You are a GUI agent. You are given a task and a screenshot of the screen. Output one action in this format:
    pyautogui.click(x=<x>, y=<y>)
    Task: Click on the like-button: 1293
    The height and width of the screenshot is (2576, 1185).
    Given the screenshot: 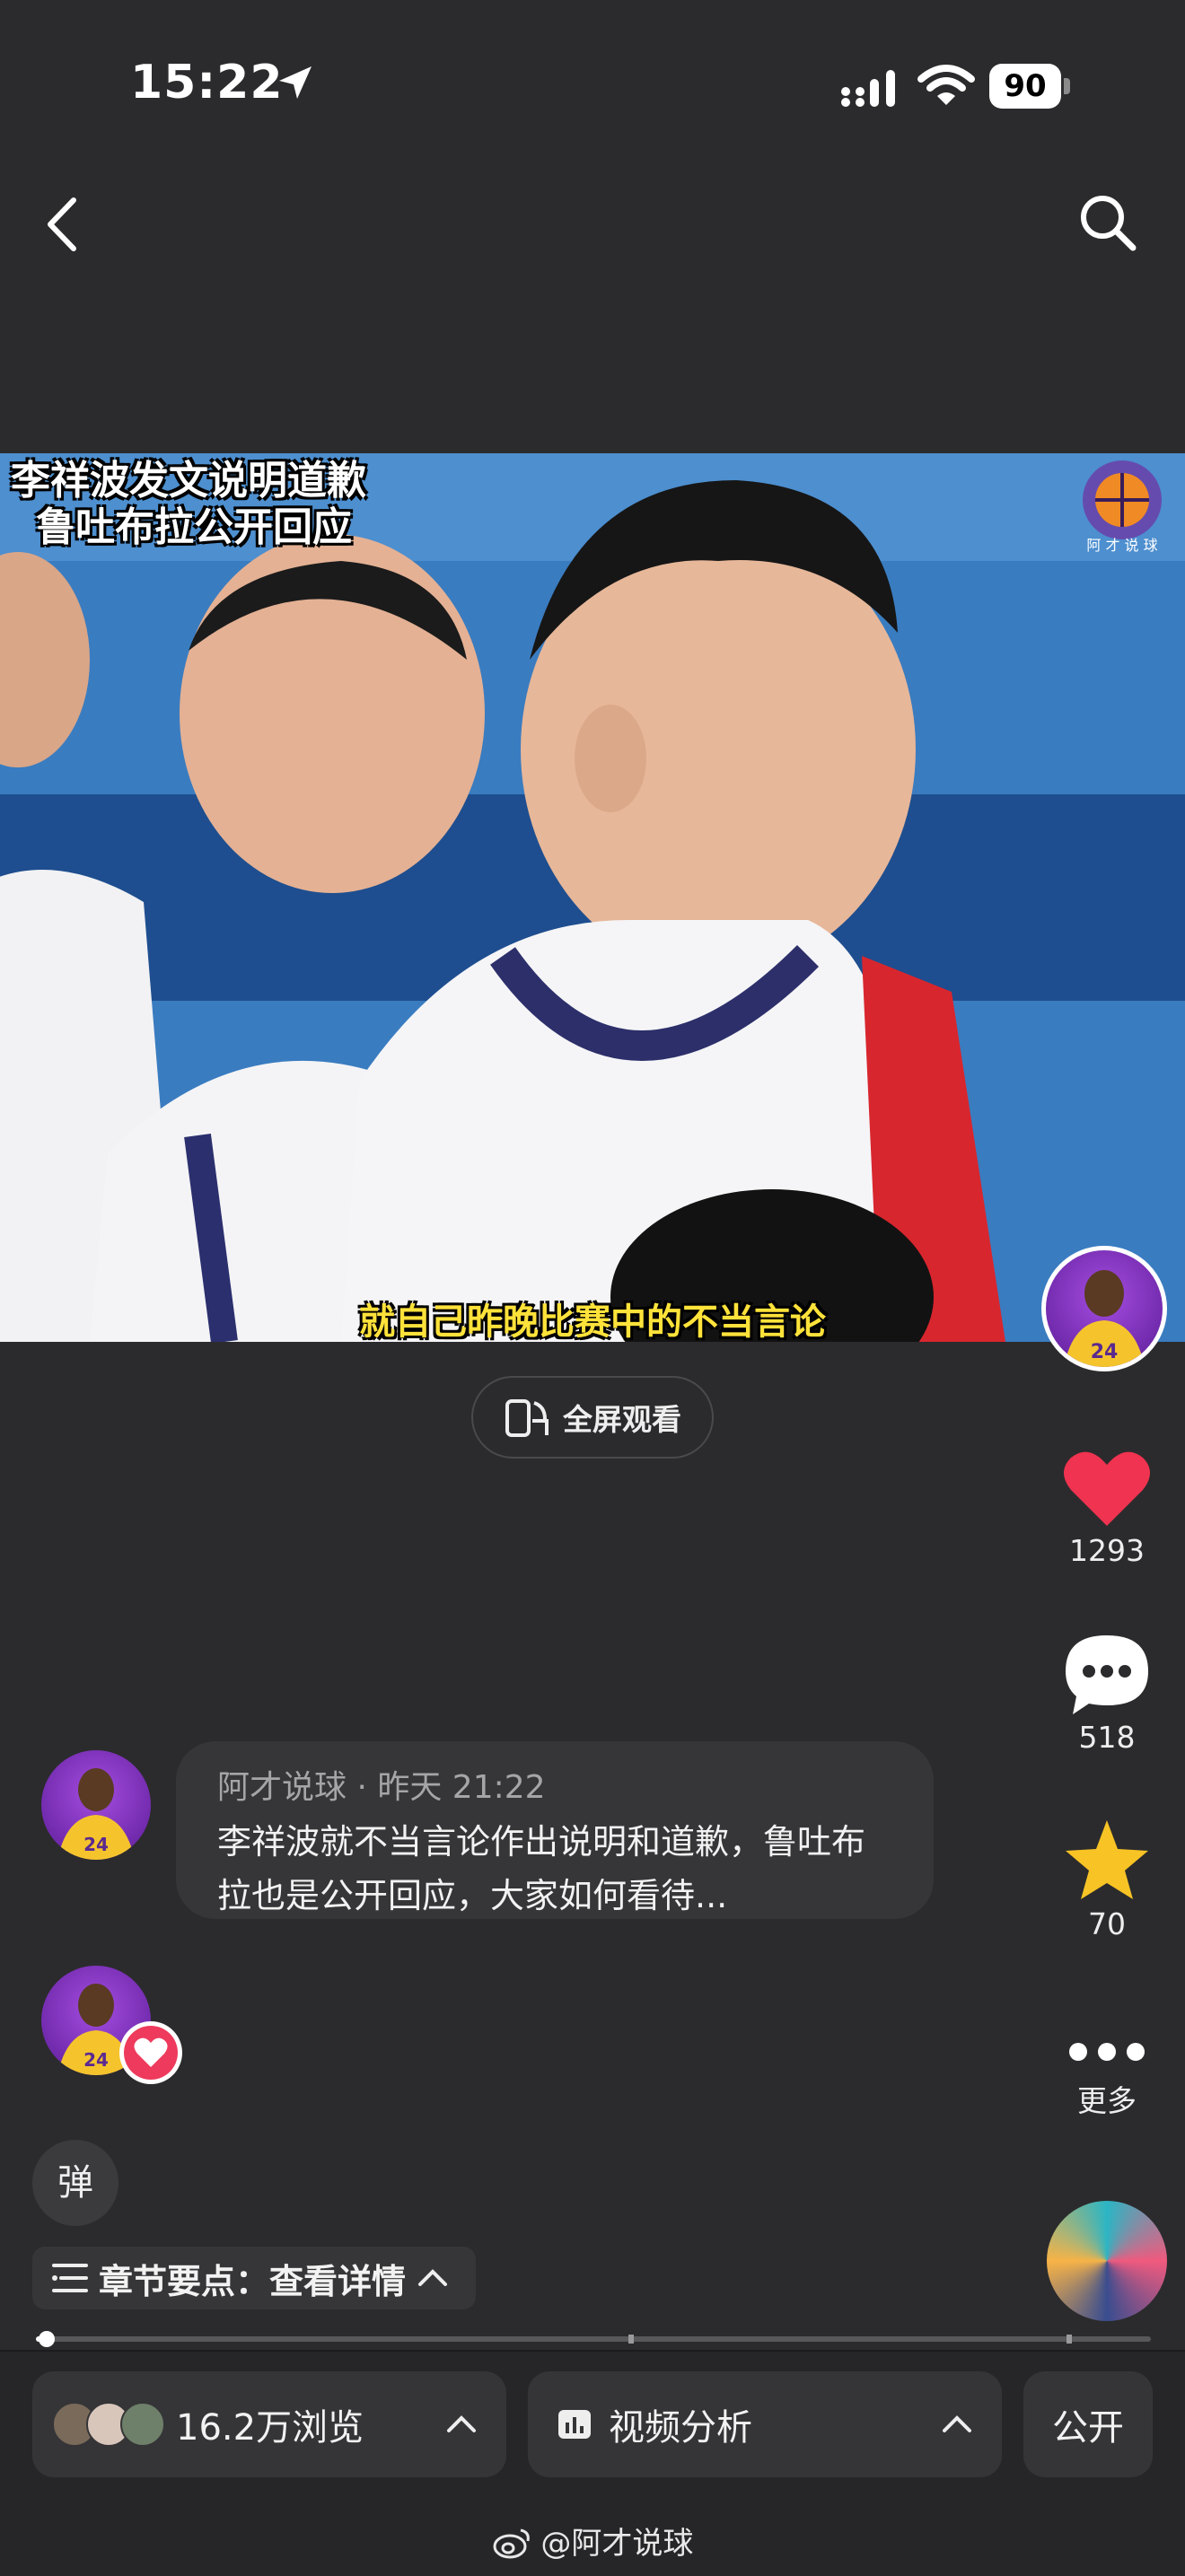 What is the action you would take?
    pyautogui.click(x=1107, y=1507)
    